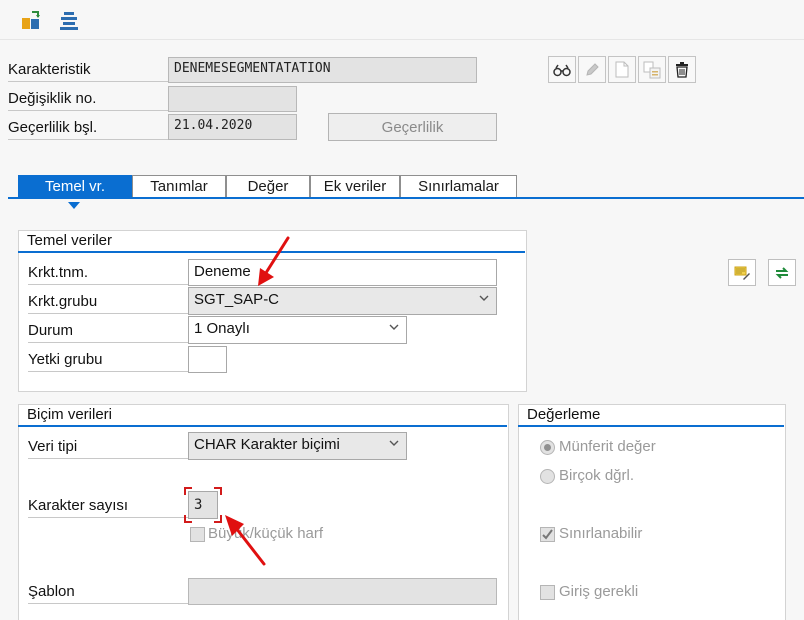 This screenshot has width=804, height=620. Describe the element at coordinates (31, 21) in the screenshot. I see `change-display-icon` at that location.